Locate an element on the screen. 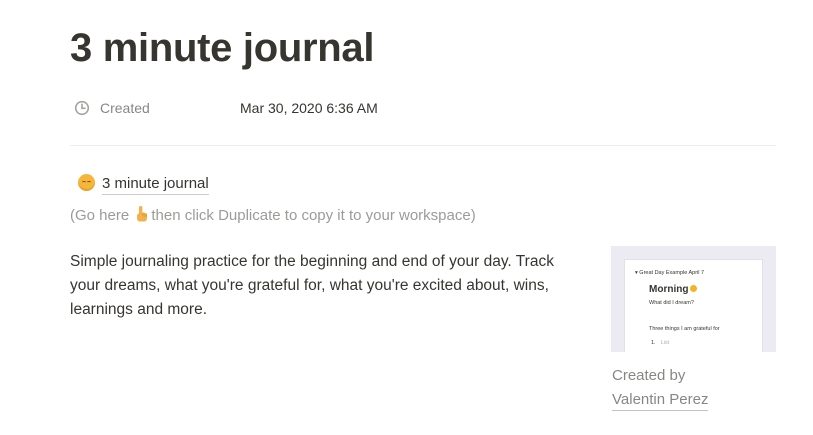  property-name: Created is located at coordinates (125, 108).